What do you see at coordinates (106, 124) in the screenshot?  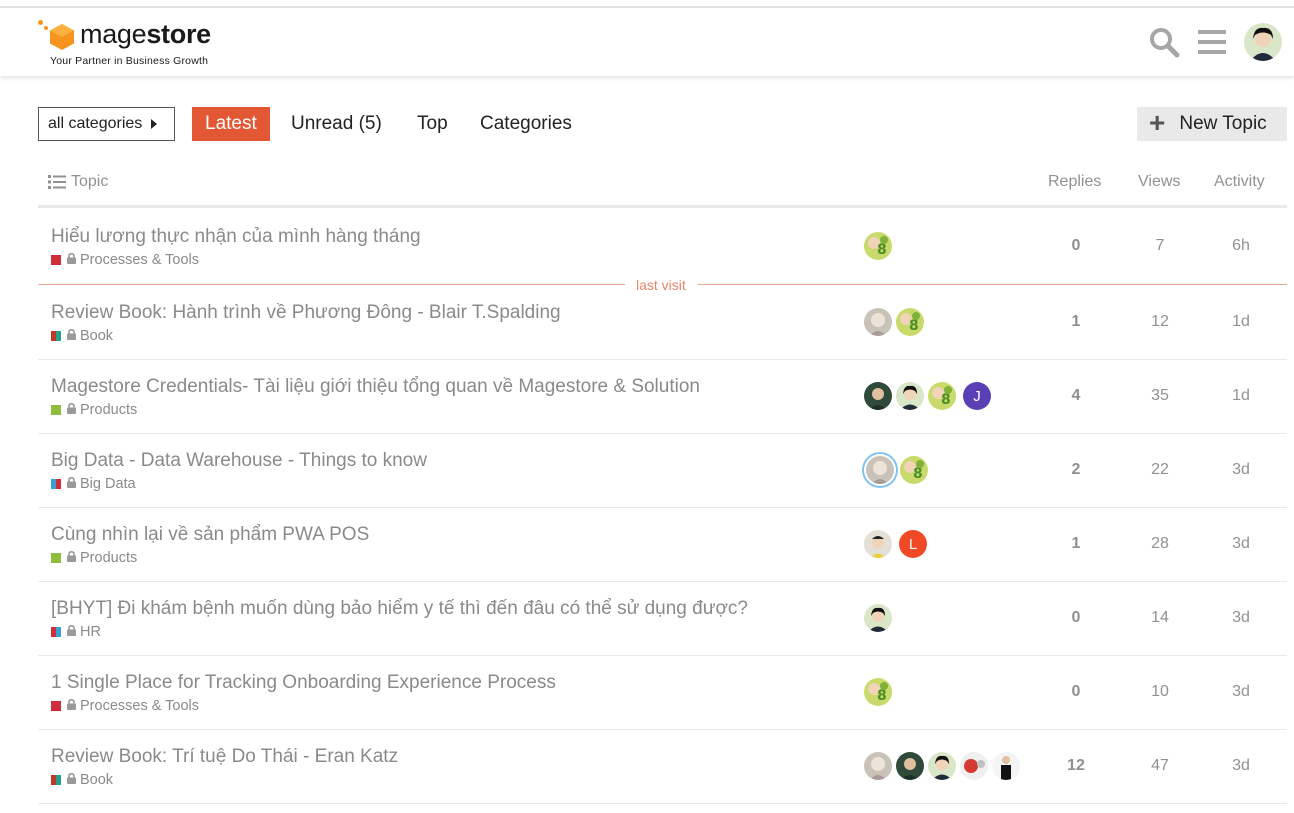 I see `category-dropdown: all categories` at bounding box center [106, 124].